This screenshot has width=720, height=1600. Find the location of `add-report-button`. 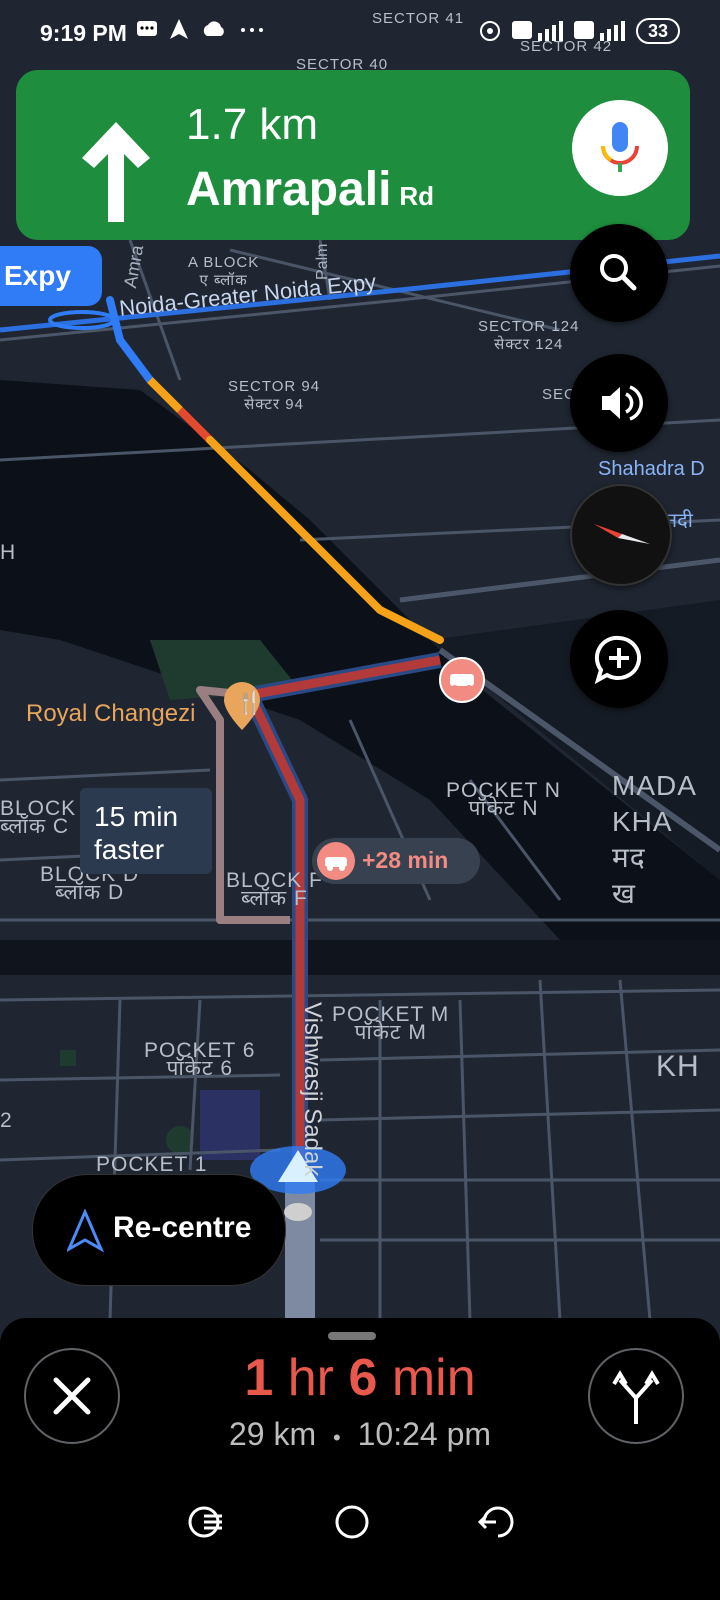

add-report-button is located at coordinates (619, 659).